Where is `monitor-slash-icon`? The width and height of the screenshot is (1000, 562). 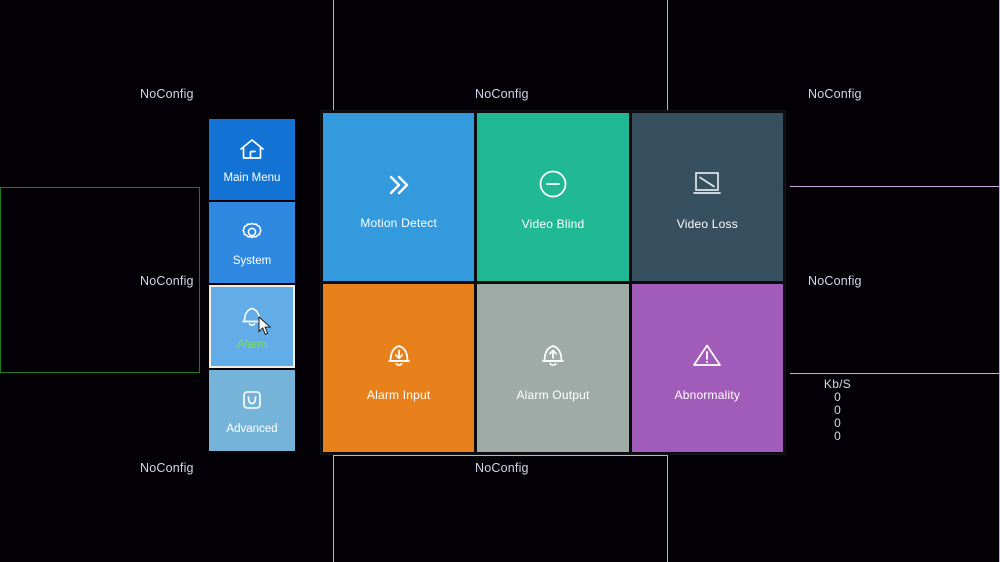
monitor-slash-icon is located at coordinates (707, 184).